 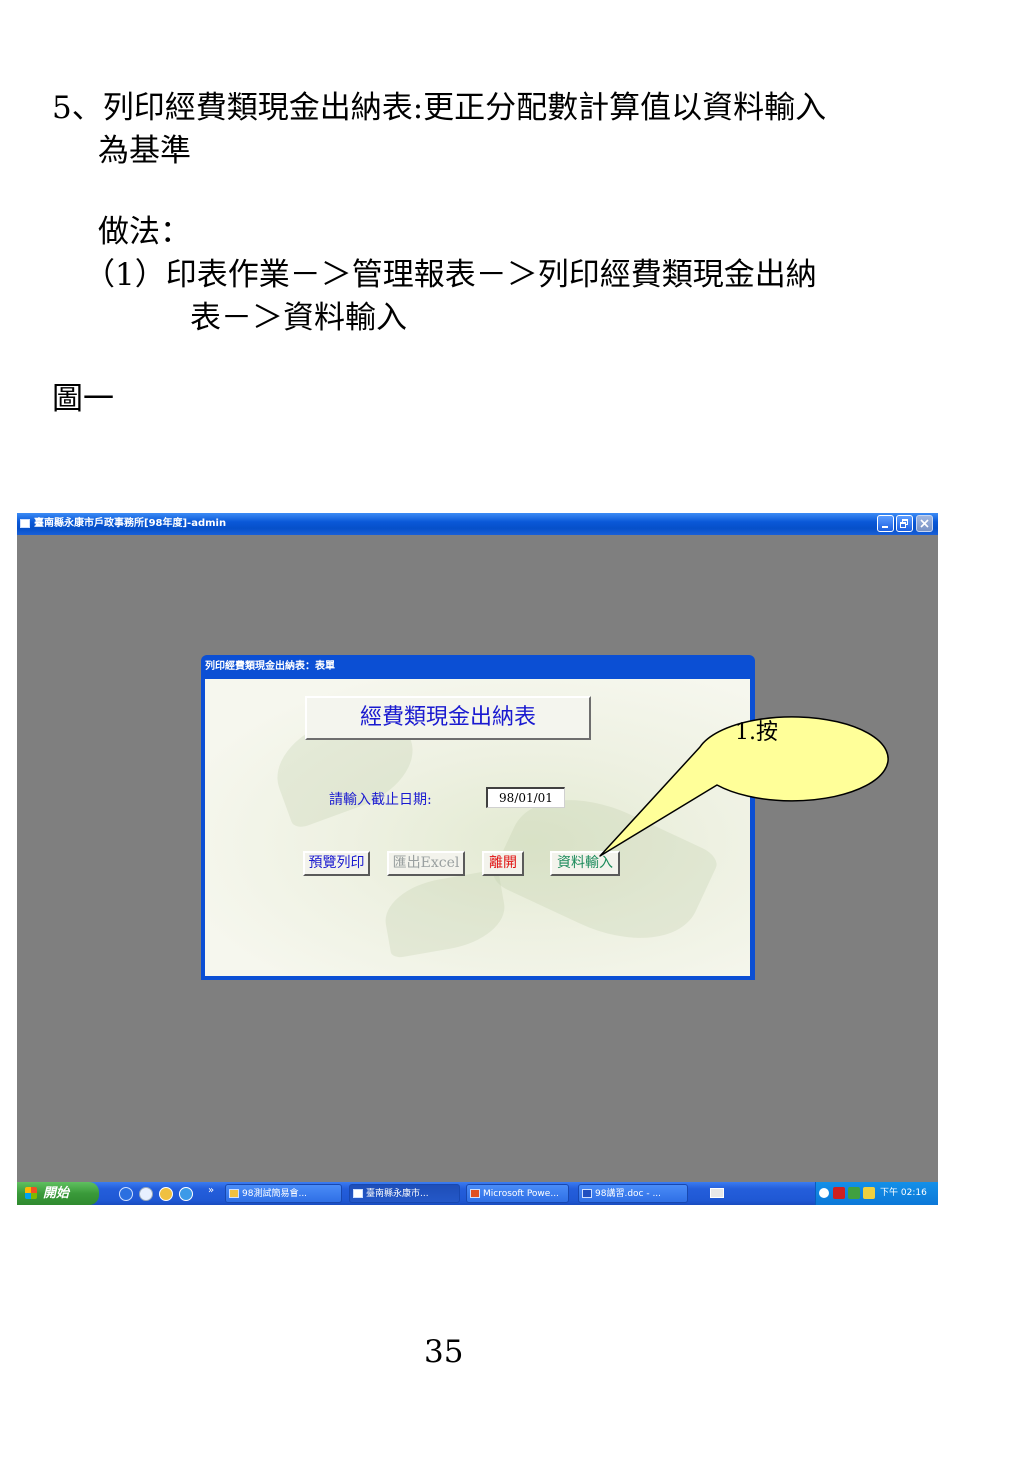 What do you see at coordinates (211, 1190) in the screenshot?
I see `quicklaunch-overflow: »` at bounding box center [211, 1190].